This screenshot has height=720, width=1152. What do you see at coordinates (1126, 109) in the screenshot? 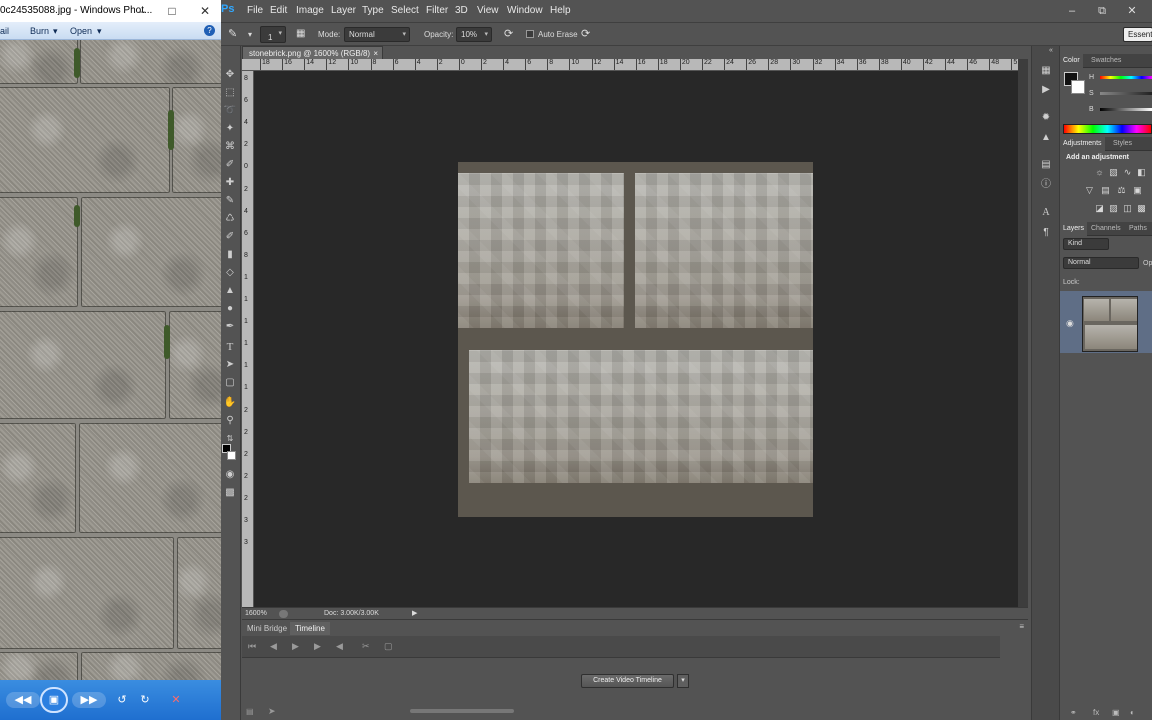
I see `brightness-slider` at bounding box center [1126, 109].